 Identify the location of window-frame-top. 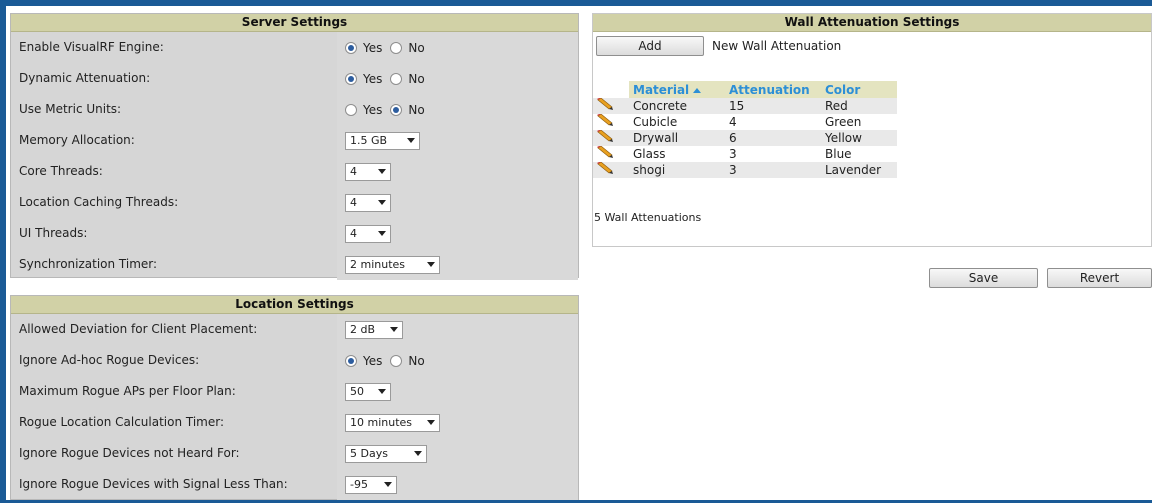
(576, 3).